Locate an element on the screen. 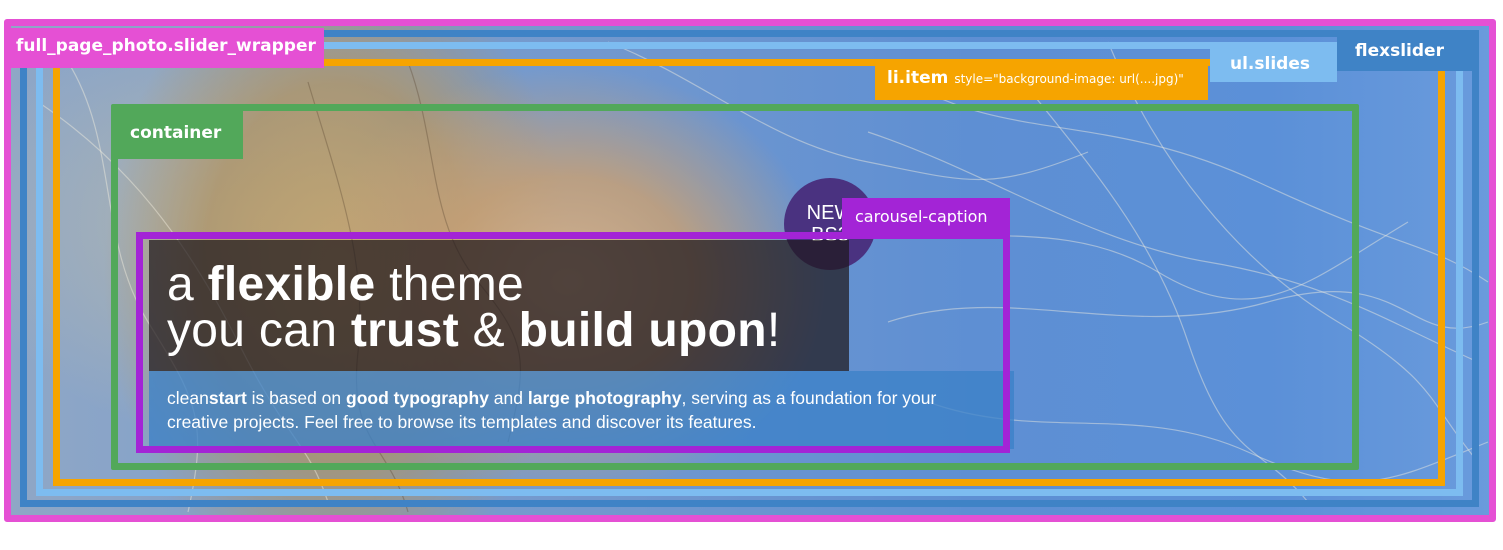 The image size is (1503, 550). slides-label: ul.slides is located at coordinates (1273, 64).